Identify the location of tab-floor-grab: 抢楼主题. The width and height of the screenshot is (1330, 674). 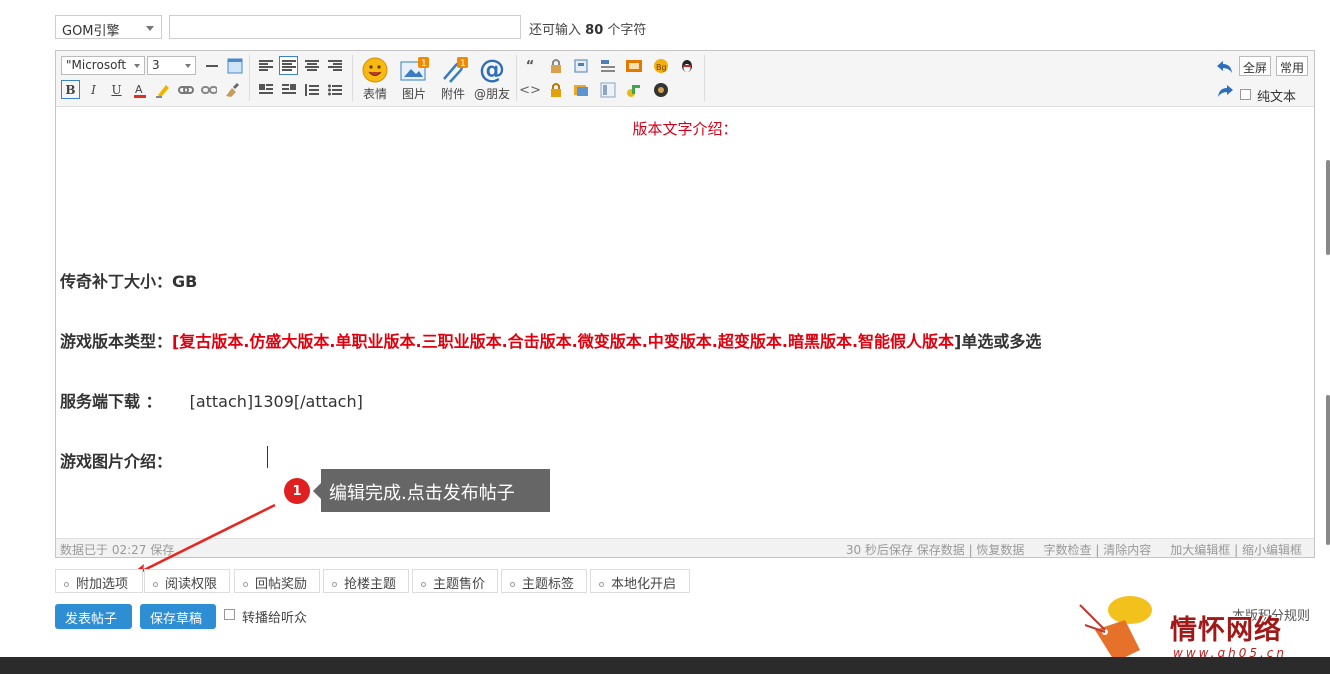
(366, 581).